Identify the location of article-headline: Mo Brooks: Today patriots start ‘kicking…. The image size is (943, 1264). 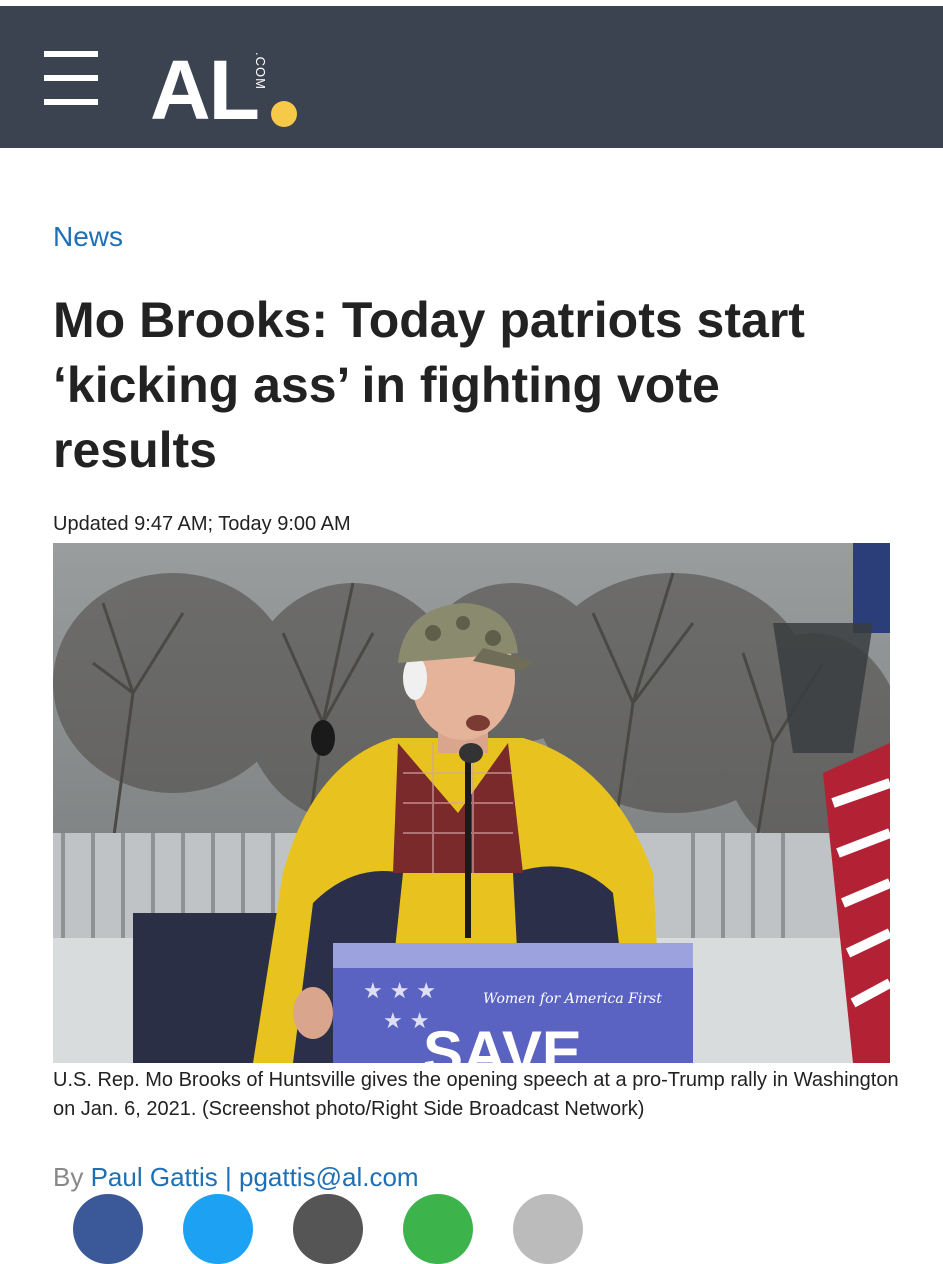
(429, 385).